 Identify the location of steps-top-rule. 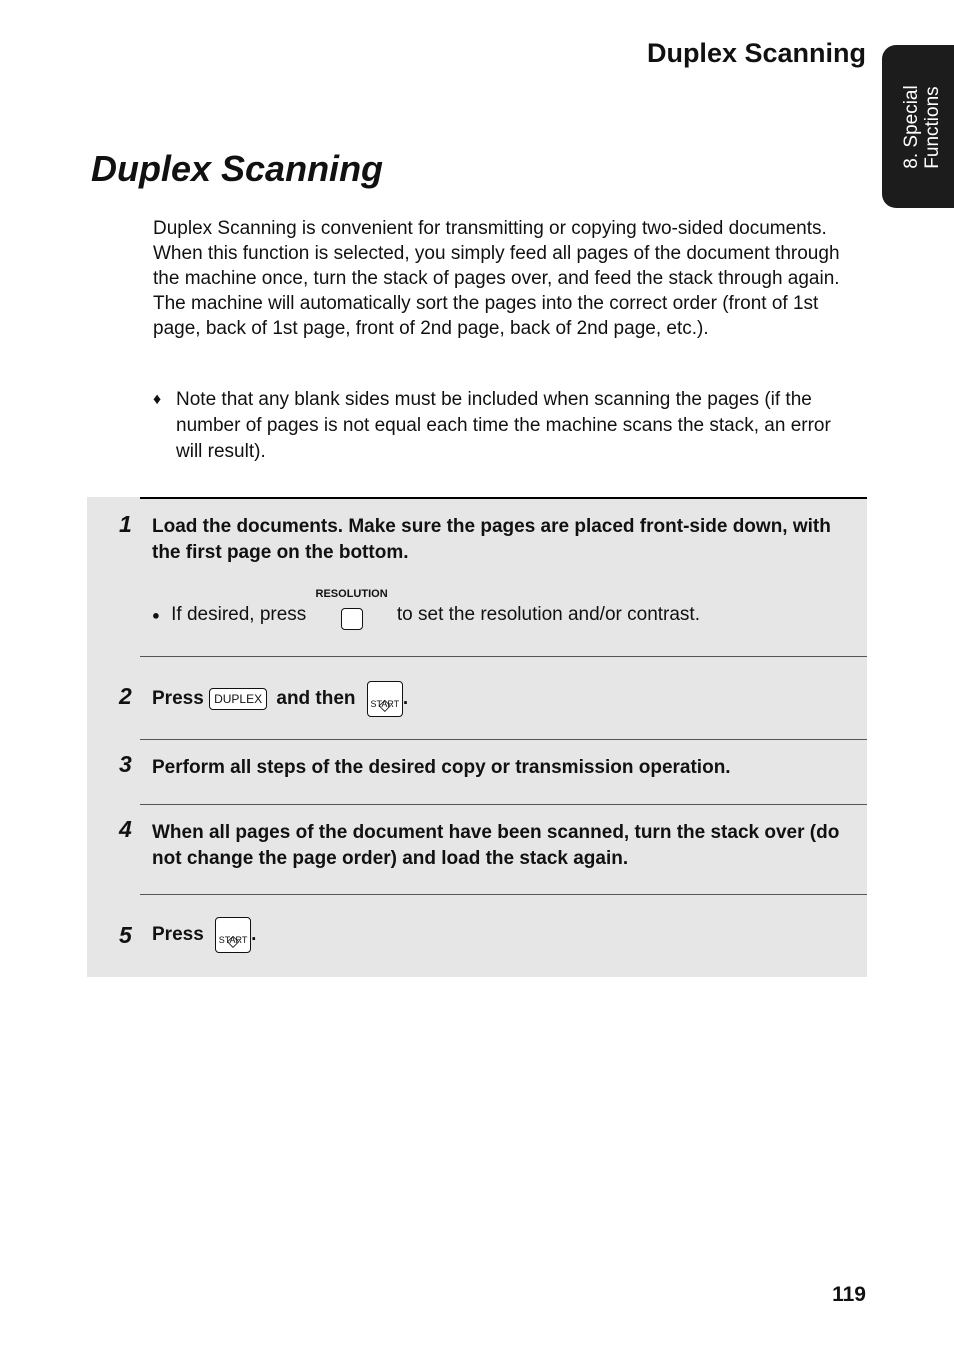
(503, 498).